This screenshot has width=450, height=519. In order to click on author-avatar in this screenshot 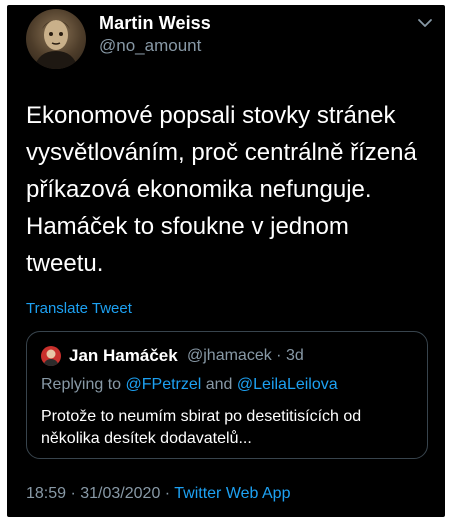, I will do `click(56, 39)`.